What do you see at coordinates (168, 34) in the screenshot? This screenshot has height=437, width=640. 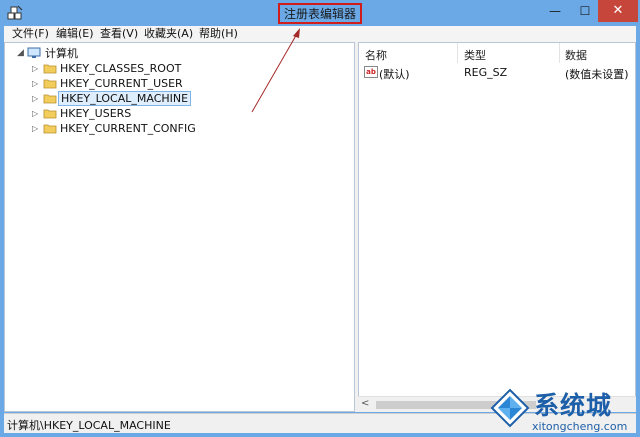 I see `menu-favorites: 收藏夹(A)` at bounding box center [168, 34].